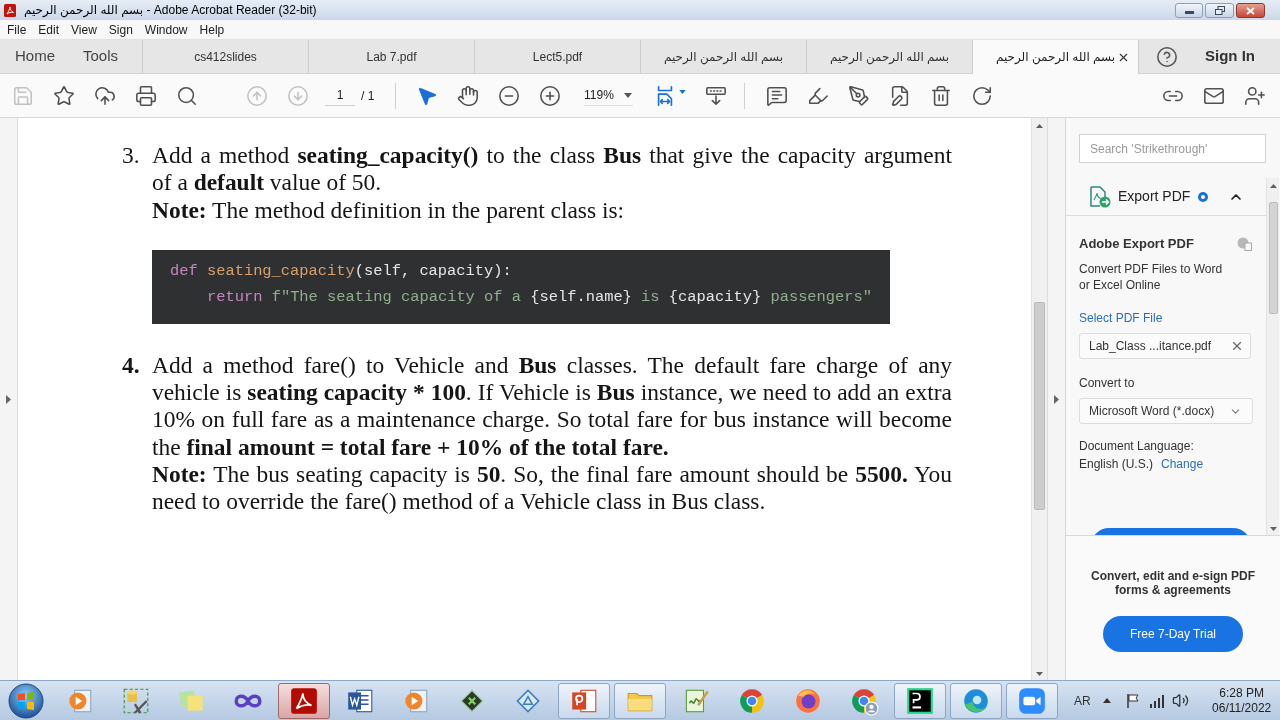 Image resolution: width=1280 pixels, height=720 pixels. What do you see at coordinates (1100, 196) in the screenshot?
I see `document-arrow-icon` at bounding box center [1100, 196].